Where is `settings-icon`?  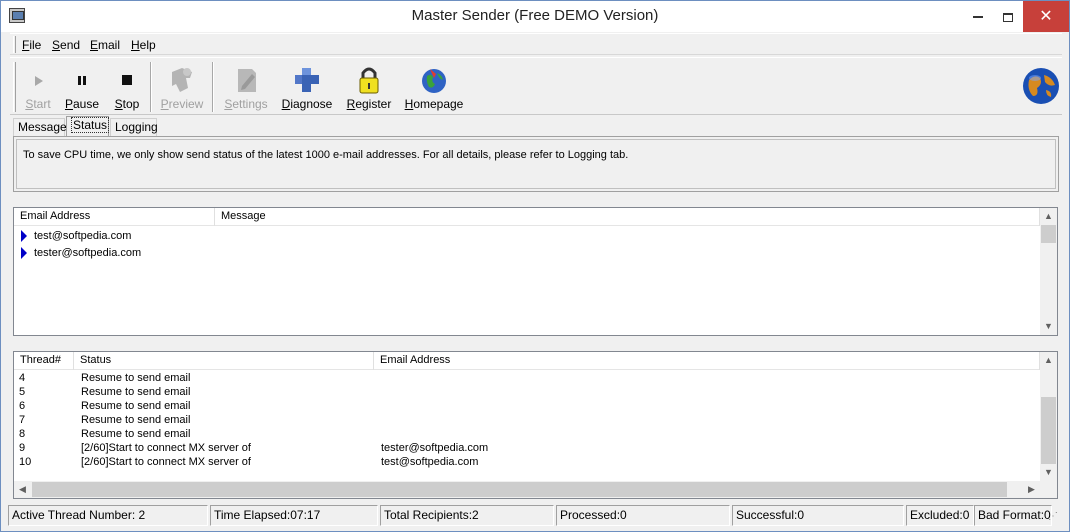 settings-icon is located at coordinates (247, 80).